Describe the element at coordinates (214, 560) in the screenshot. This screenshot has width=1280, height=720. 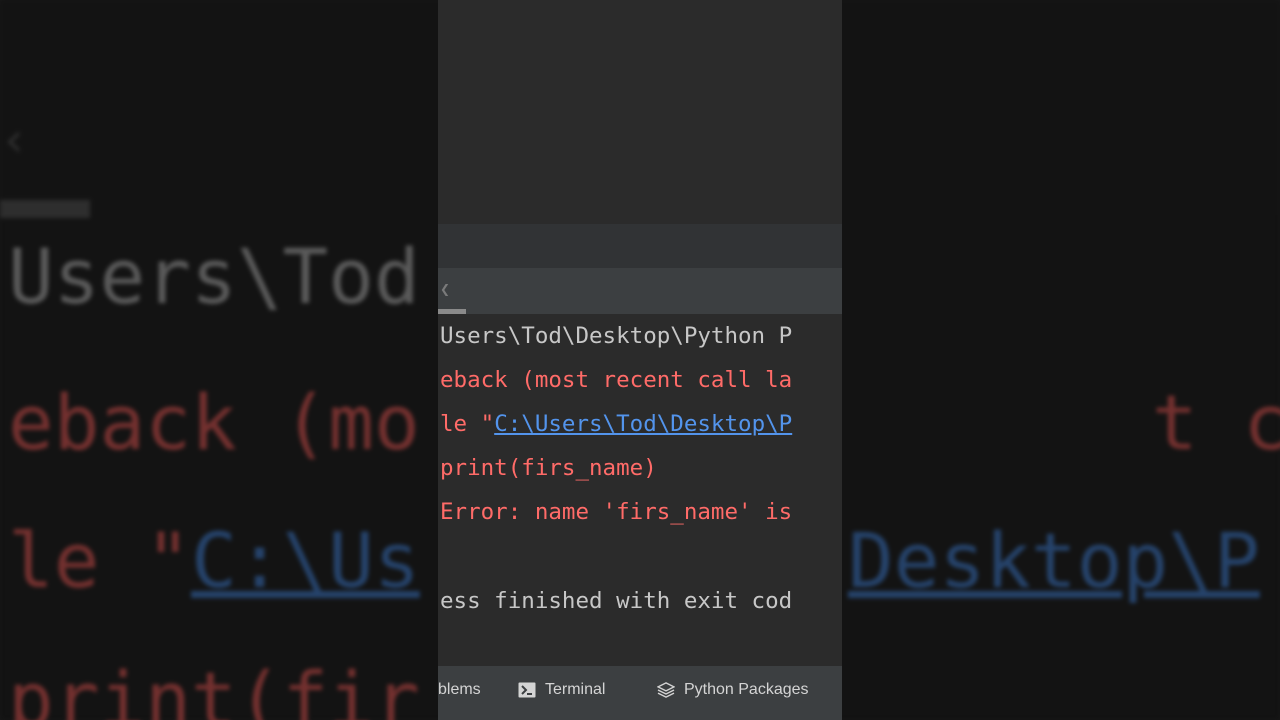
I see `background-line: le "C:\Us` at that location.